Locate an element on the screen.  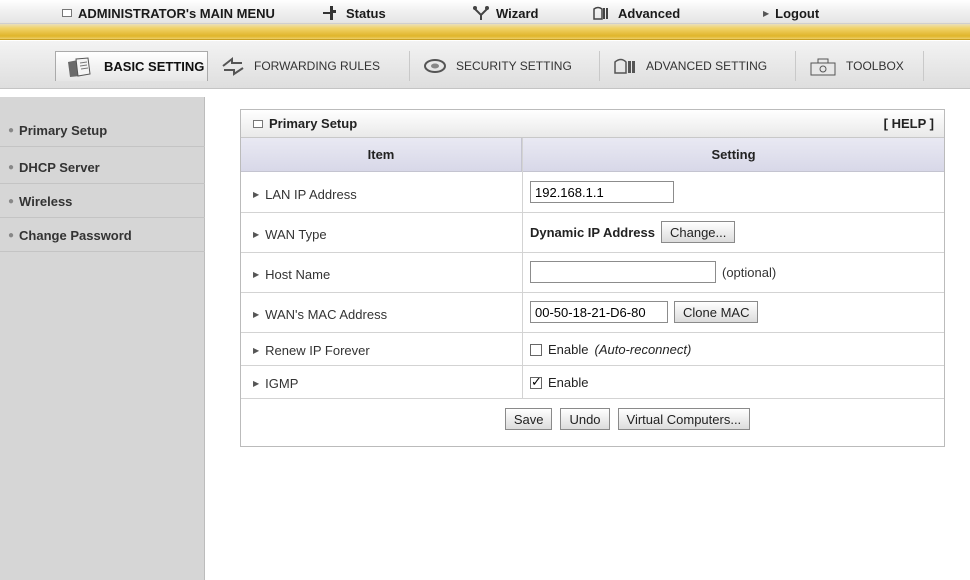
auto-reconnect-note: (Auto-reconnect) is located at coordinates (643, 349).